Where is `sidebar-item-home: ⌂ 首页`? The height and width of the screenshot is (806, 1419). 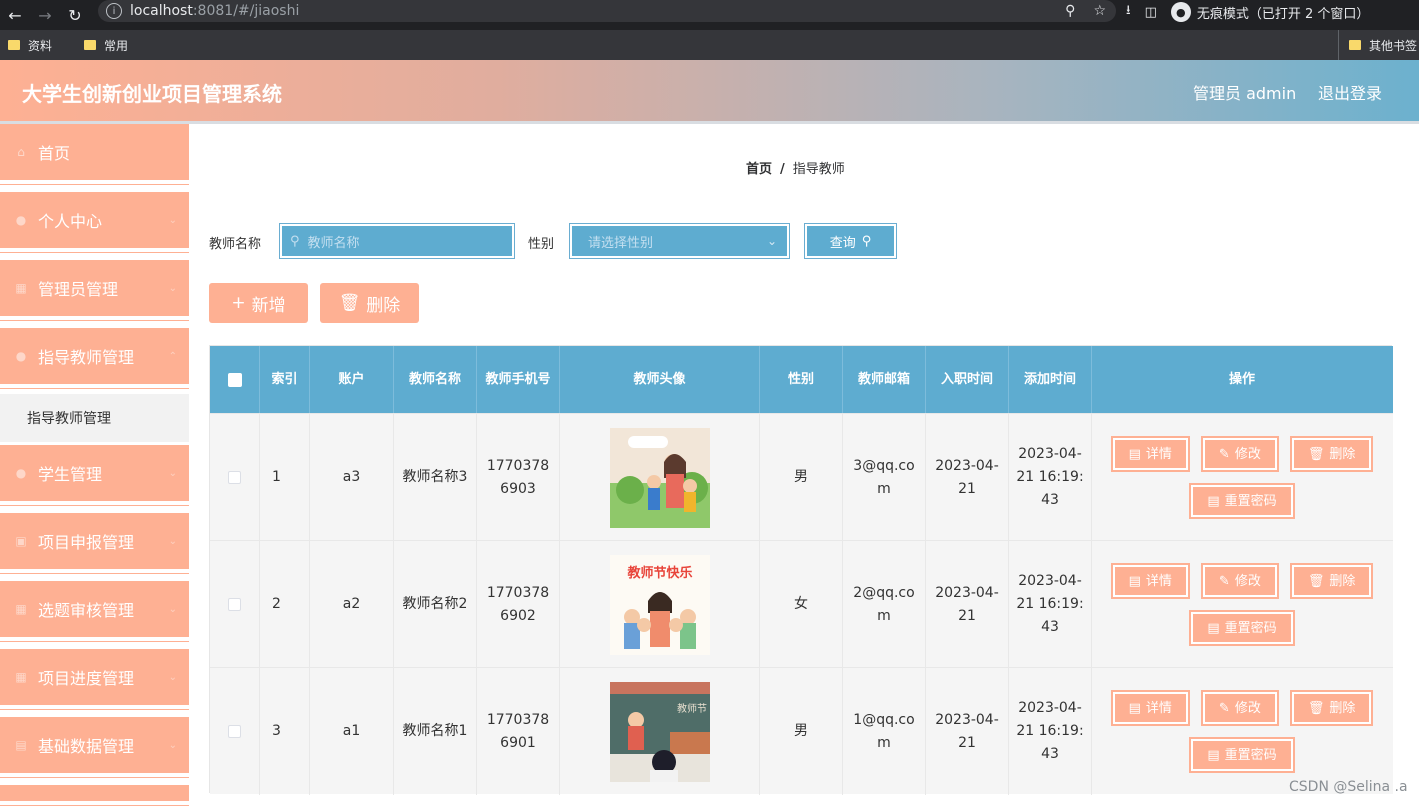 sidebar-item-home: ⌂ 首页 is located at coordinates (94, 154).